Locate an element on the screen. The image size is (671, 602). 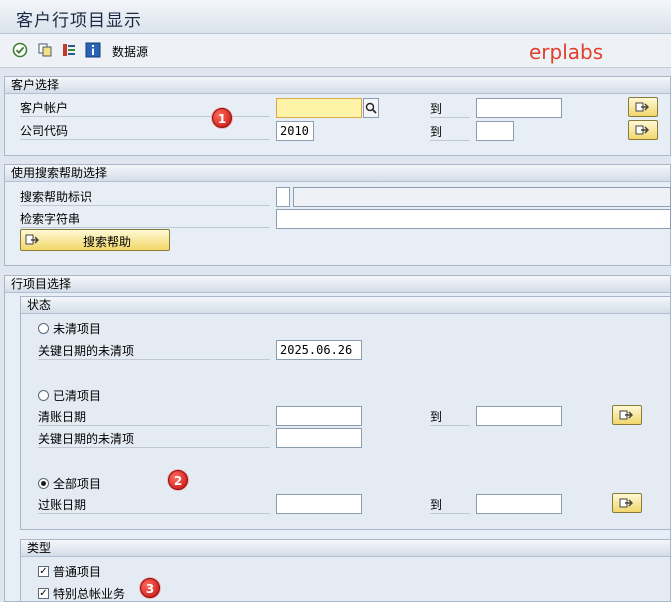
execute-icon is located at coordinates (20, 50).